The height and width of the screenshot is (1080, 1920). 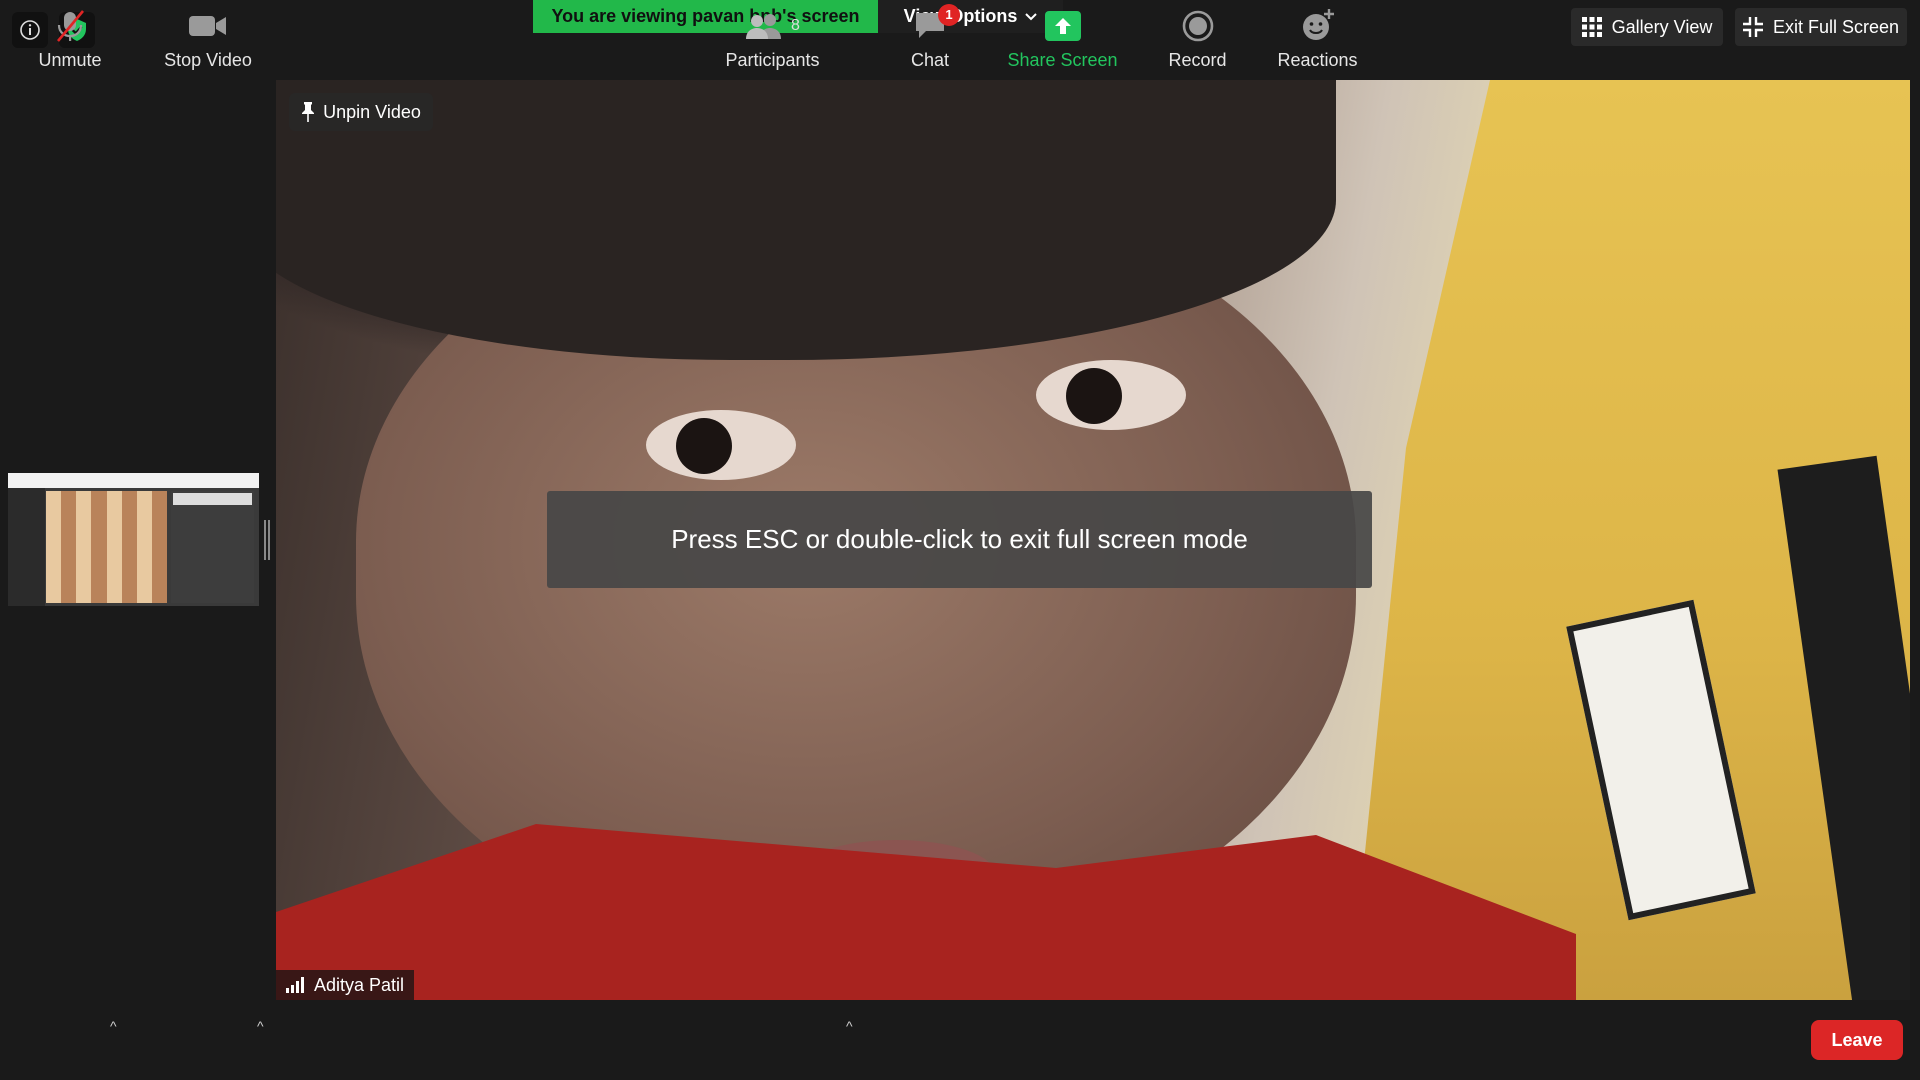 What do you see at coordinates (106, 547) in the screenshot?
I see `thumbnail-chess-board` at bounding box center [106, 547].